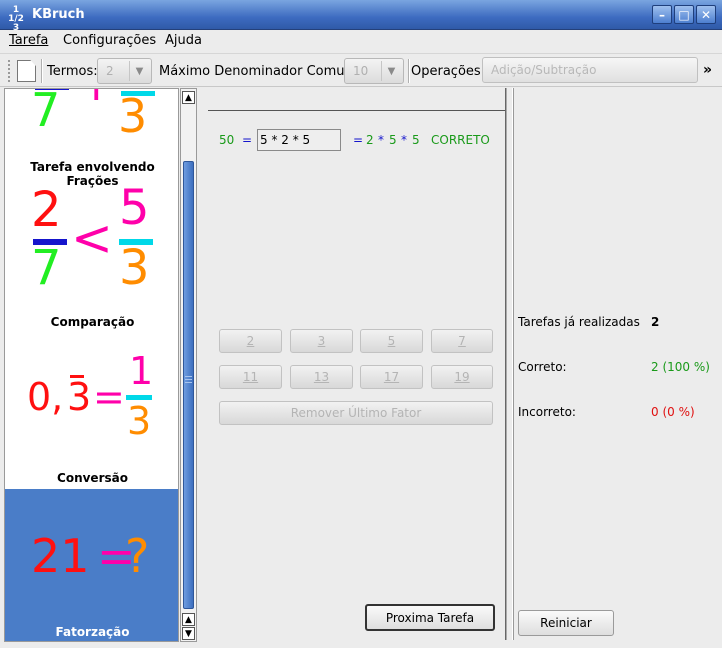 The image size is (722, 648). I want to click on menu-tarefa: Tarefa, so click(28, 40).